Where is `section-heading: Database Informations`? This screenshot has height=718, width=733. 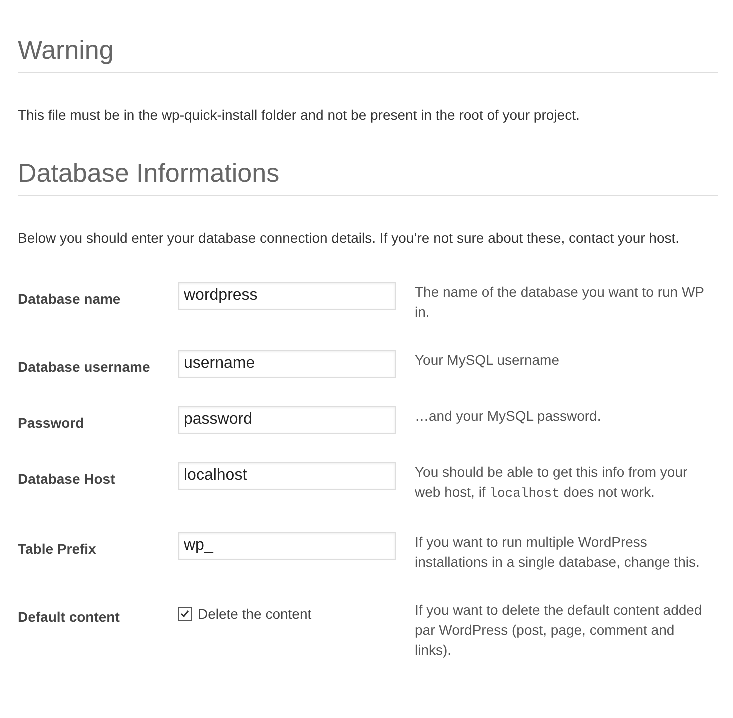 section-heading: Database Informations is located at coordinates (368, 176).